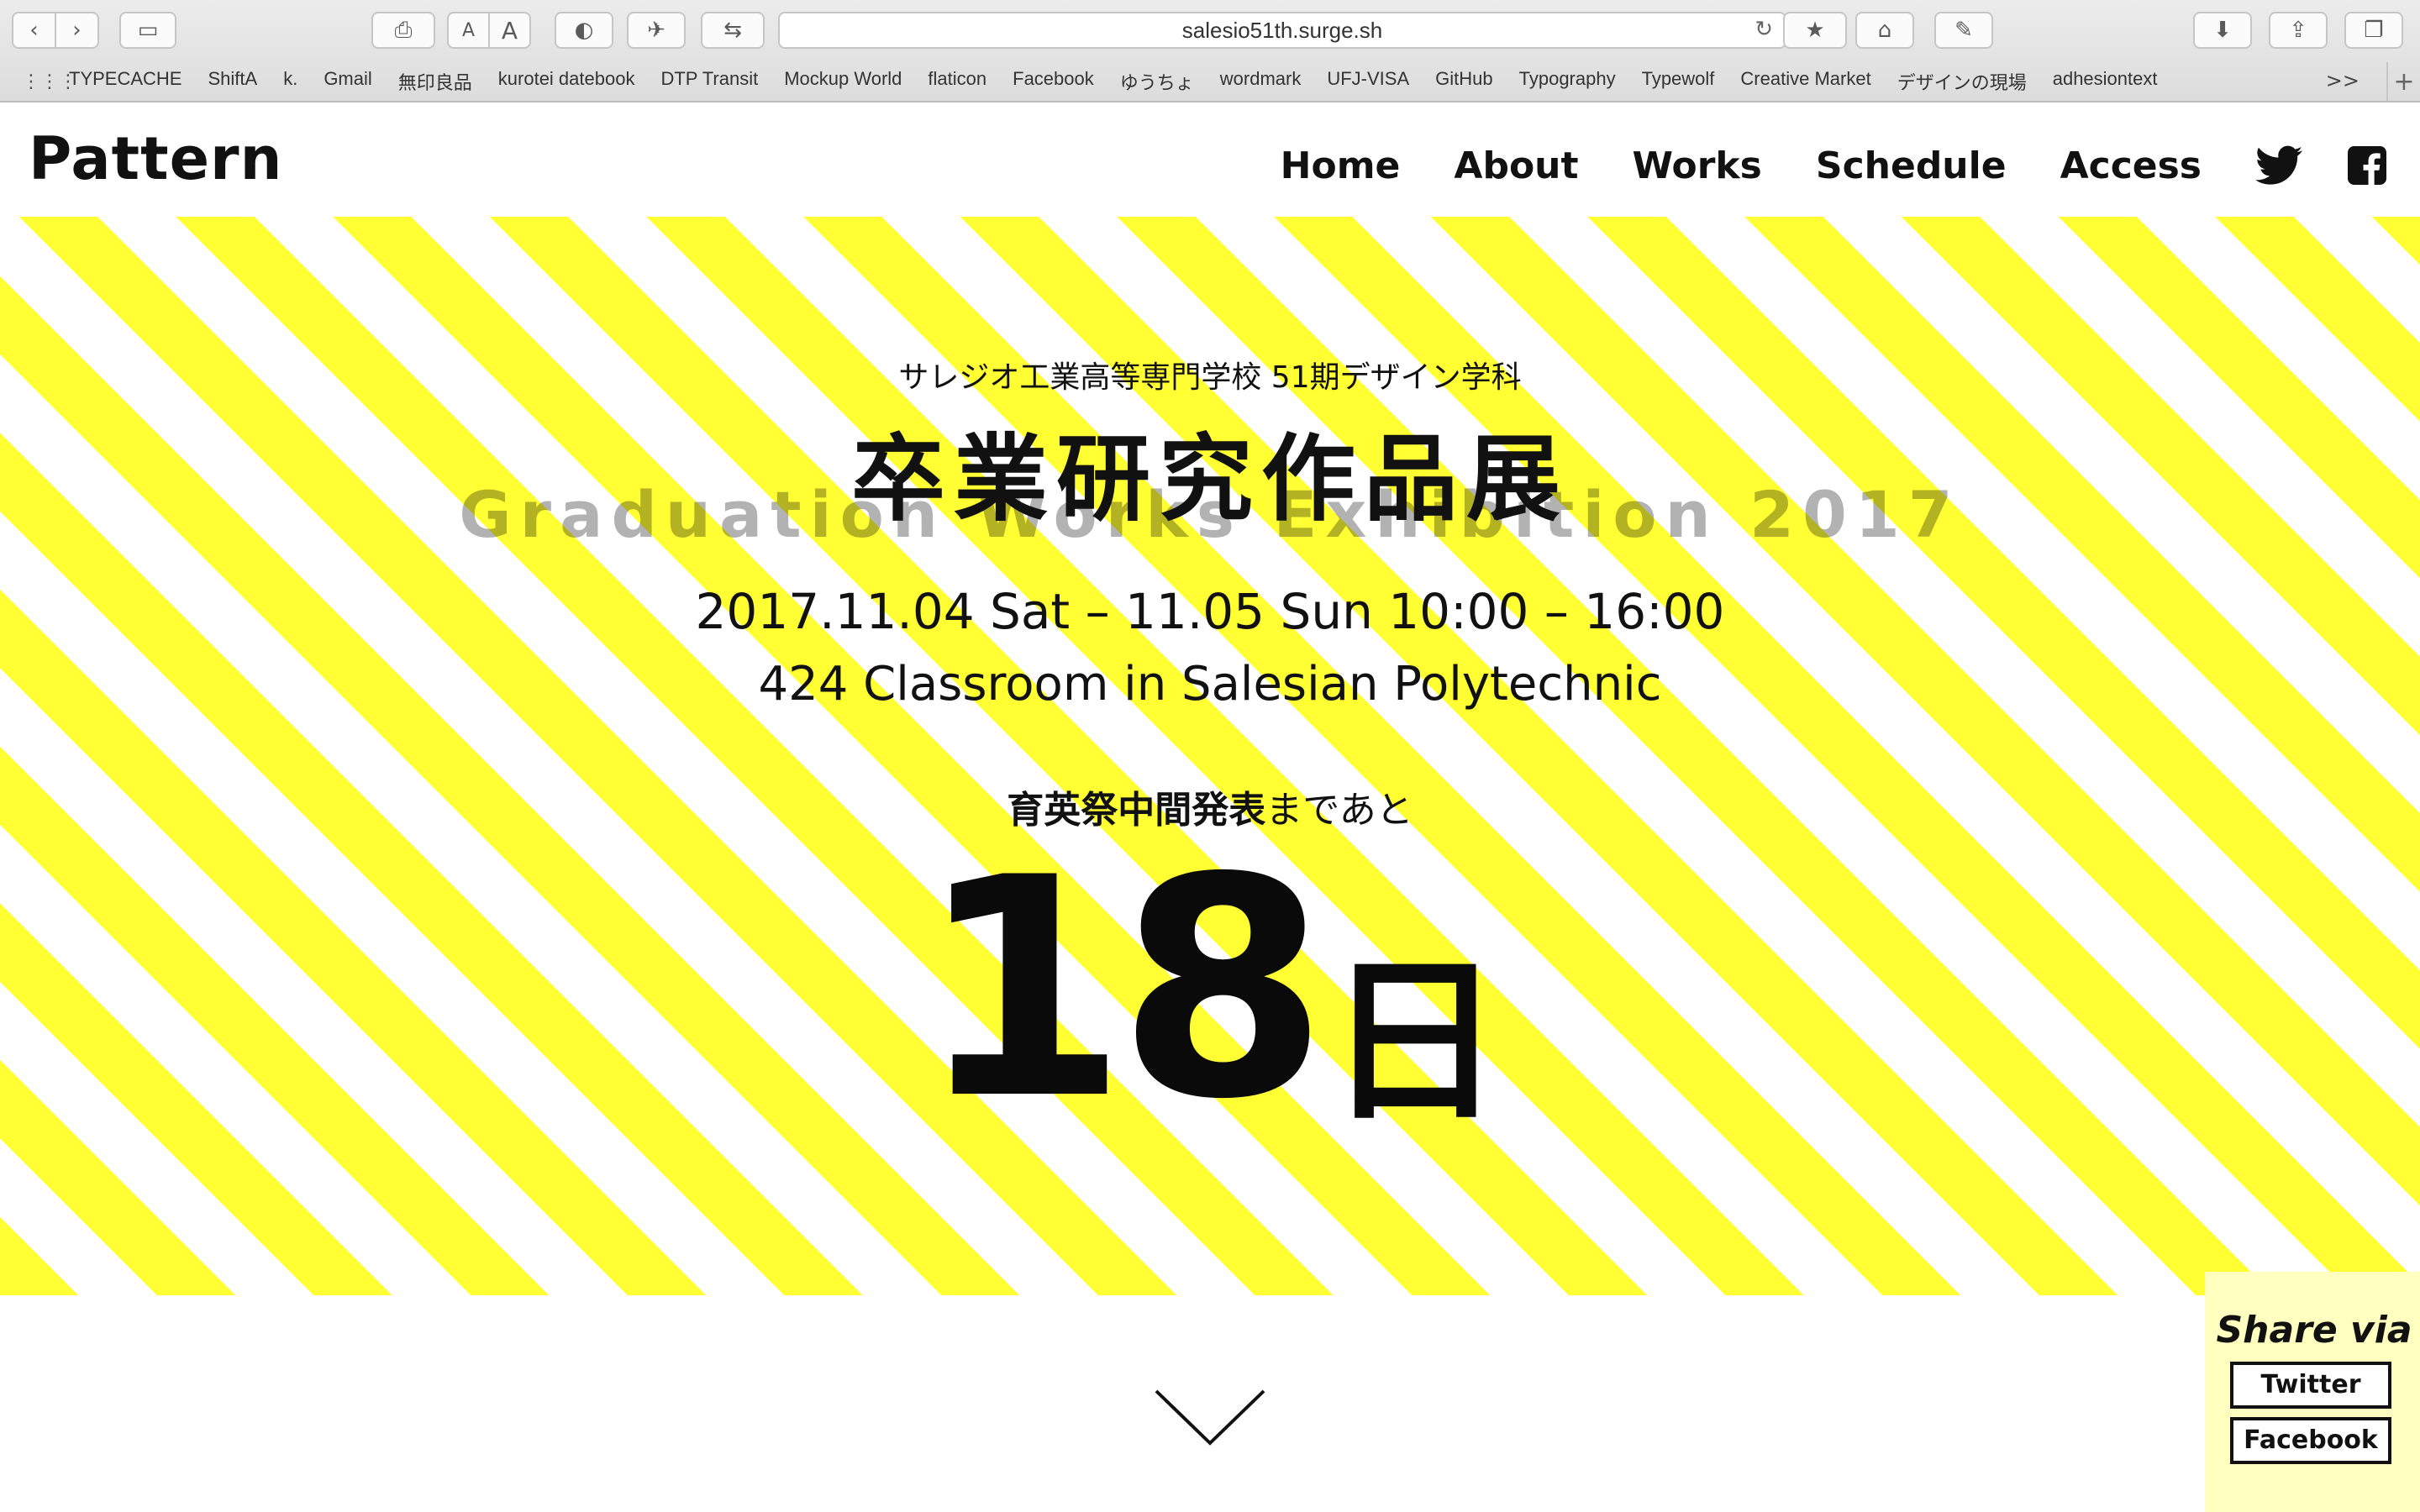  Describe the element at coordinates (2278, 165) in the screenshot. I see `twitter-icon` at that location.